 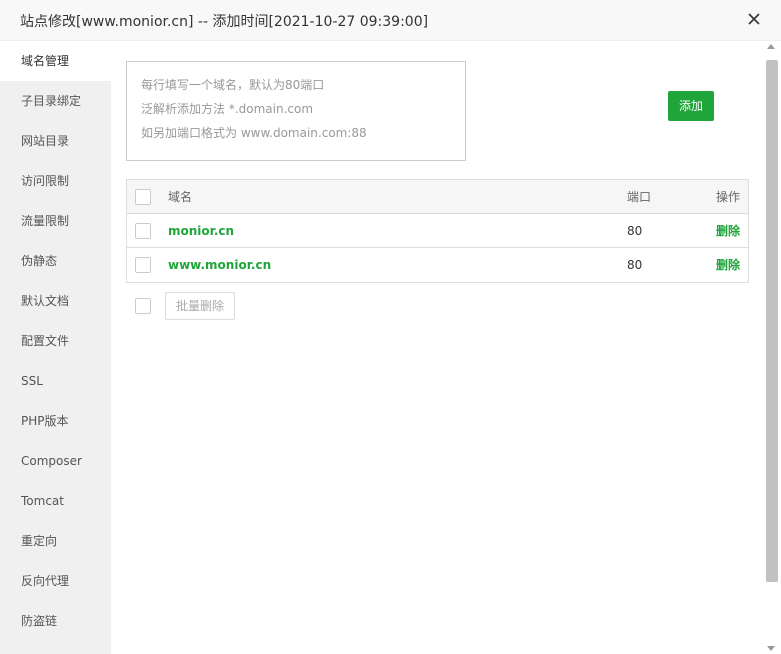 What do you see at coordinates (55, 221) in the screenshot?
I see `sidebar-item-traffic-limit: 流量限制` at bounding box center [55, 221].